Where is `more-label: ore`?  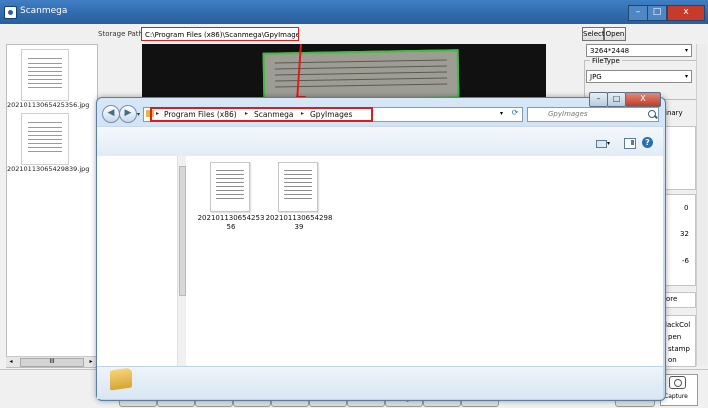
more-label: ore is located at coordinates (672, 299).